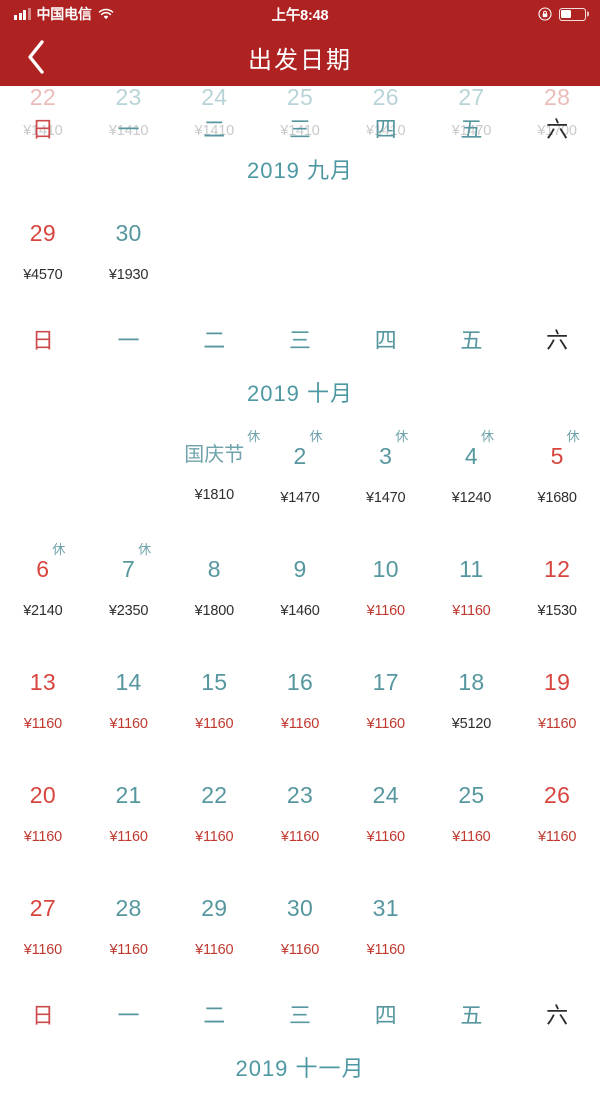 This screenshot has width=600, height=1100. I want to click on day-price: ¥5120, so click(471, 724).